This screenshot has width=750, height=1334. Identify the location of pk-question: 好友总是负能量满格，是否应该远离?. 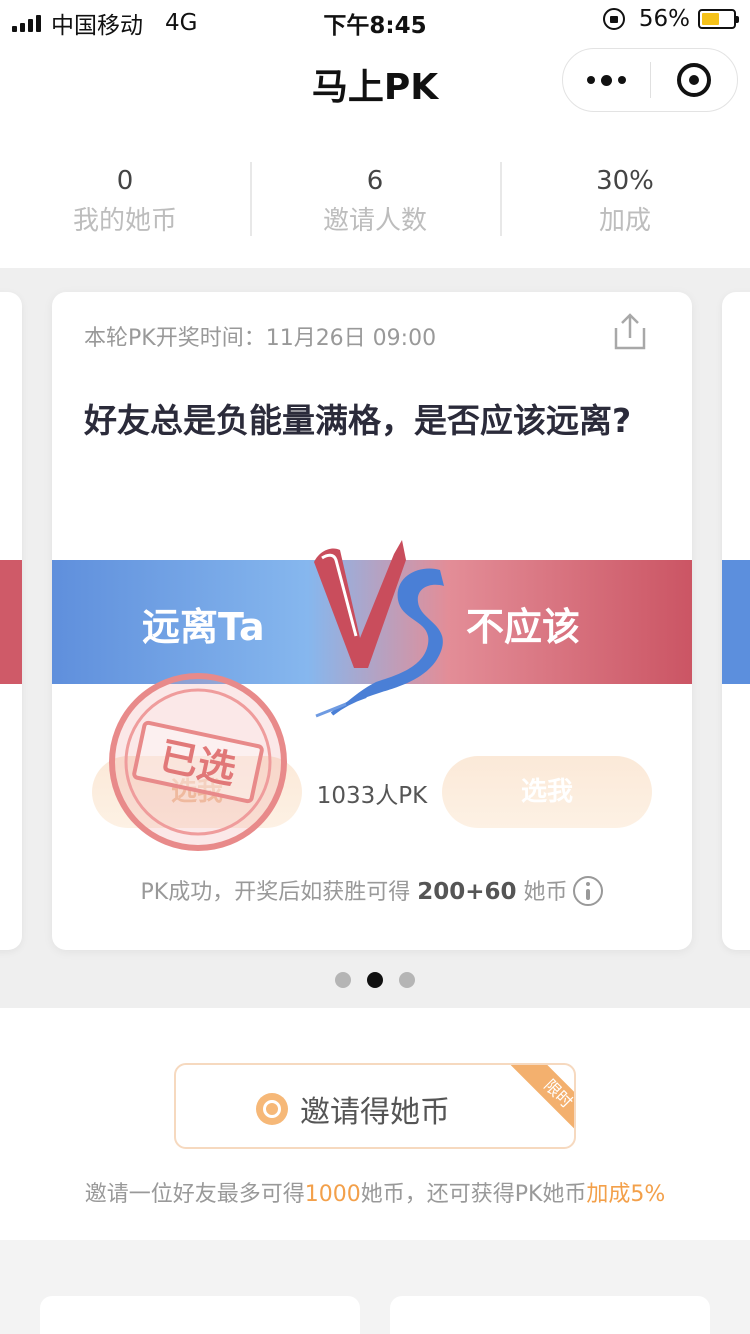
(358, 420).